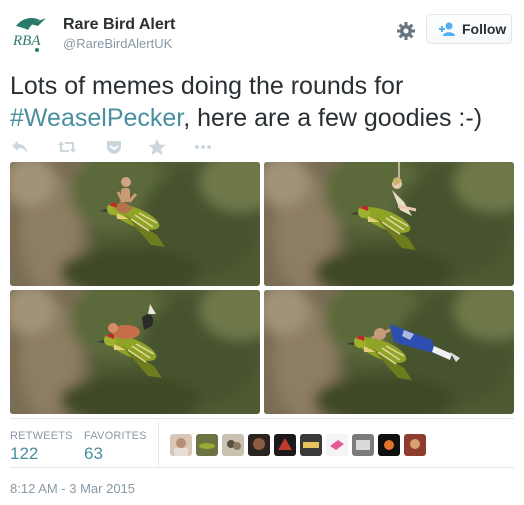  What do you see at coordinates (333, 118) in the screenshot?
I see `tweet-text-after: , here are a few goodies :-)` at bounding box center [333, 118].